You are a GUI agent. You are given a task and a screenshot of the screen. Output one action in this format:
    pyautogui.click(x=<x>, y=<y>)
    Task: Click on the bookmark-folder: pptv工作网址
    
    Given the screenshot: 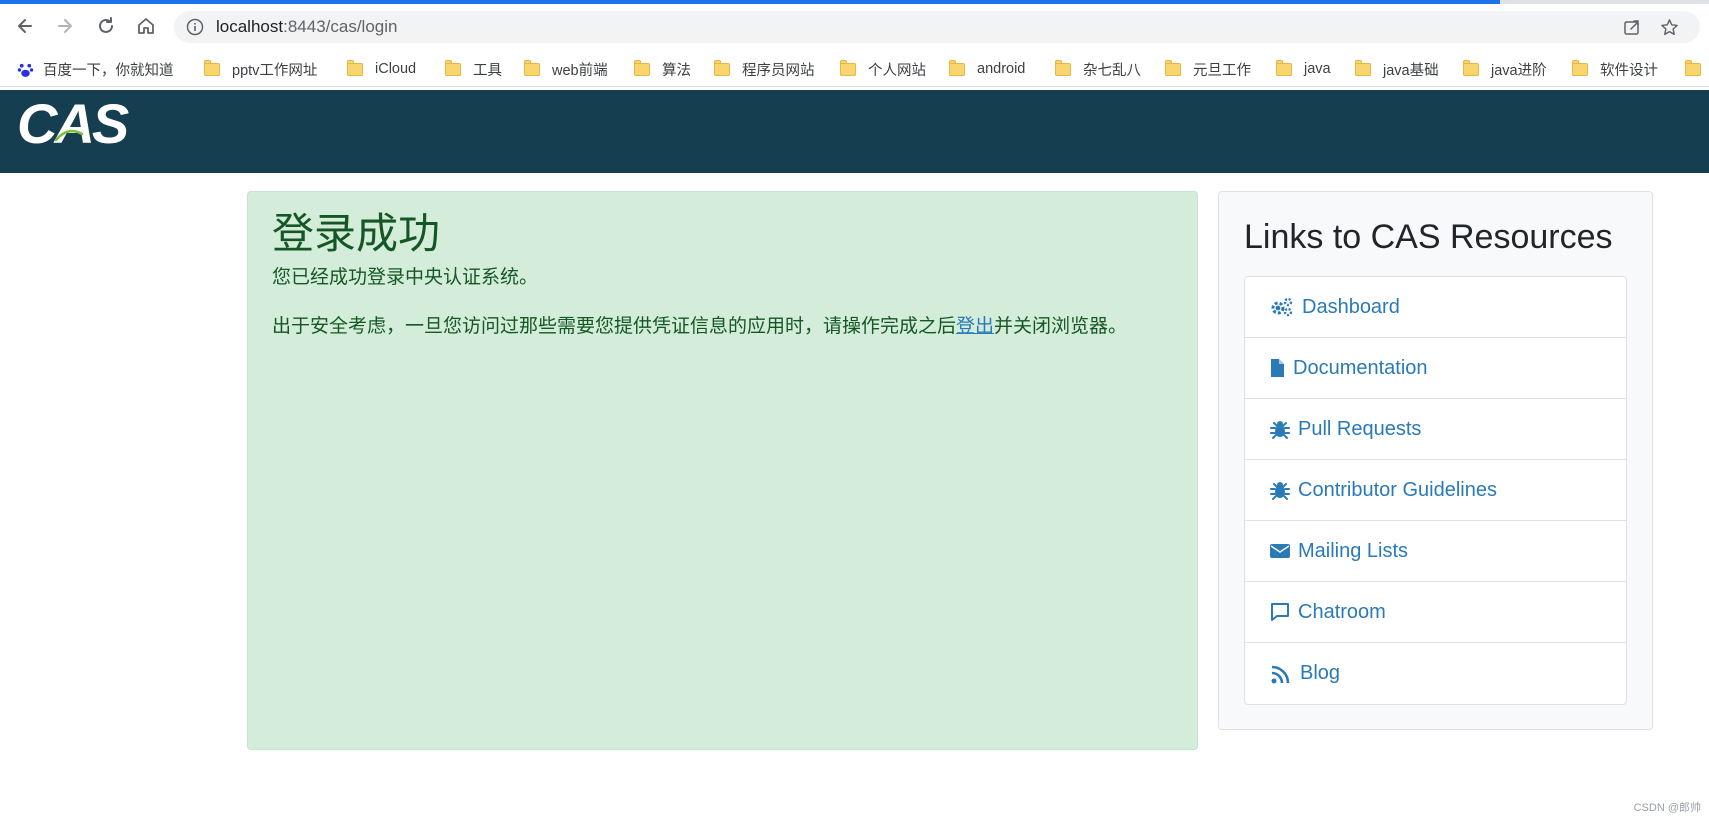 What is the action you would take?
    pyautogui.click(x=260, y=69)
    